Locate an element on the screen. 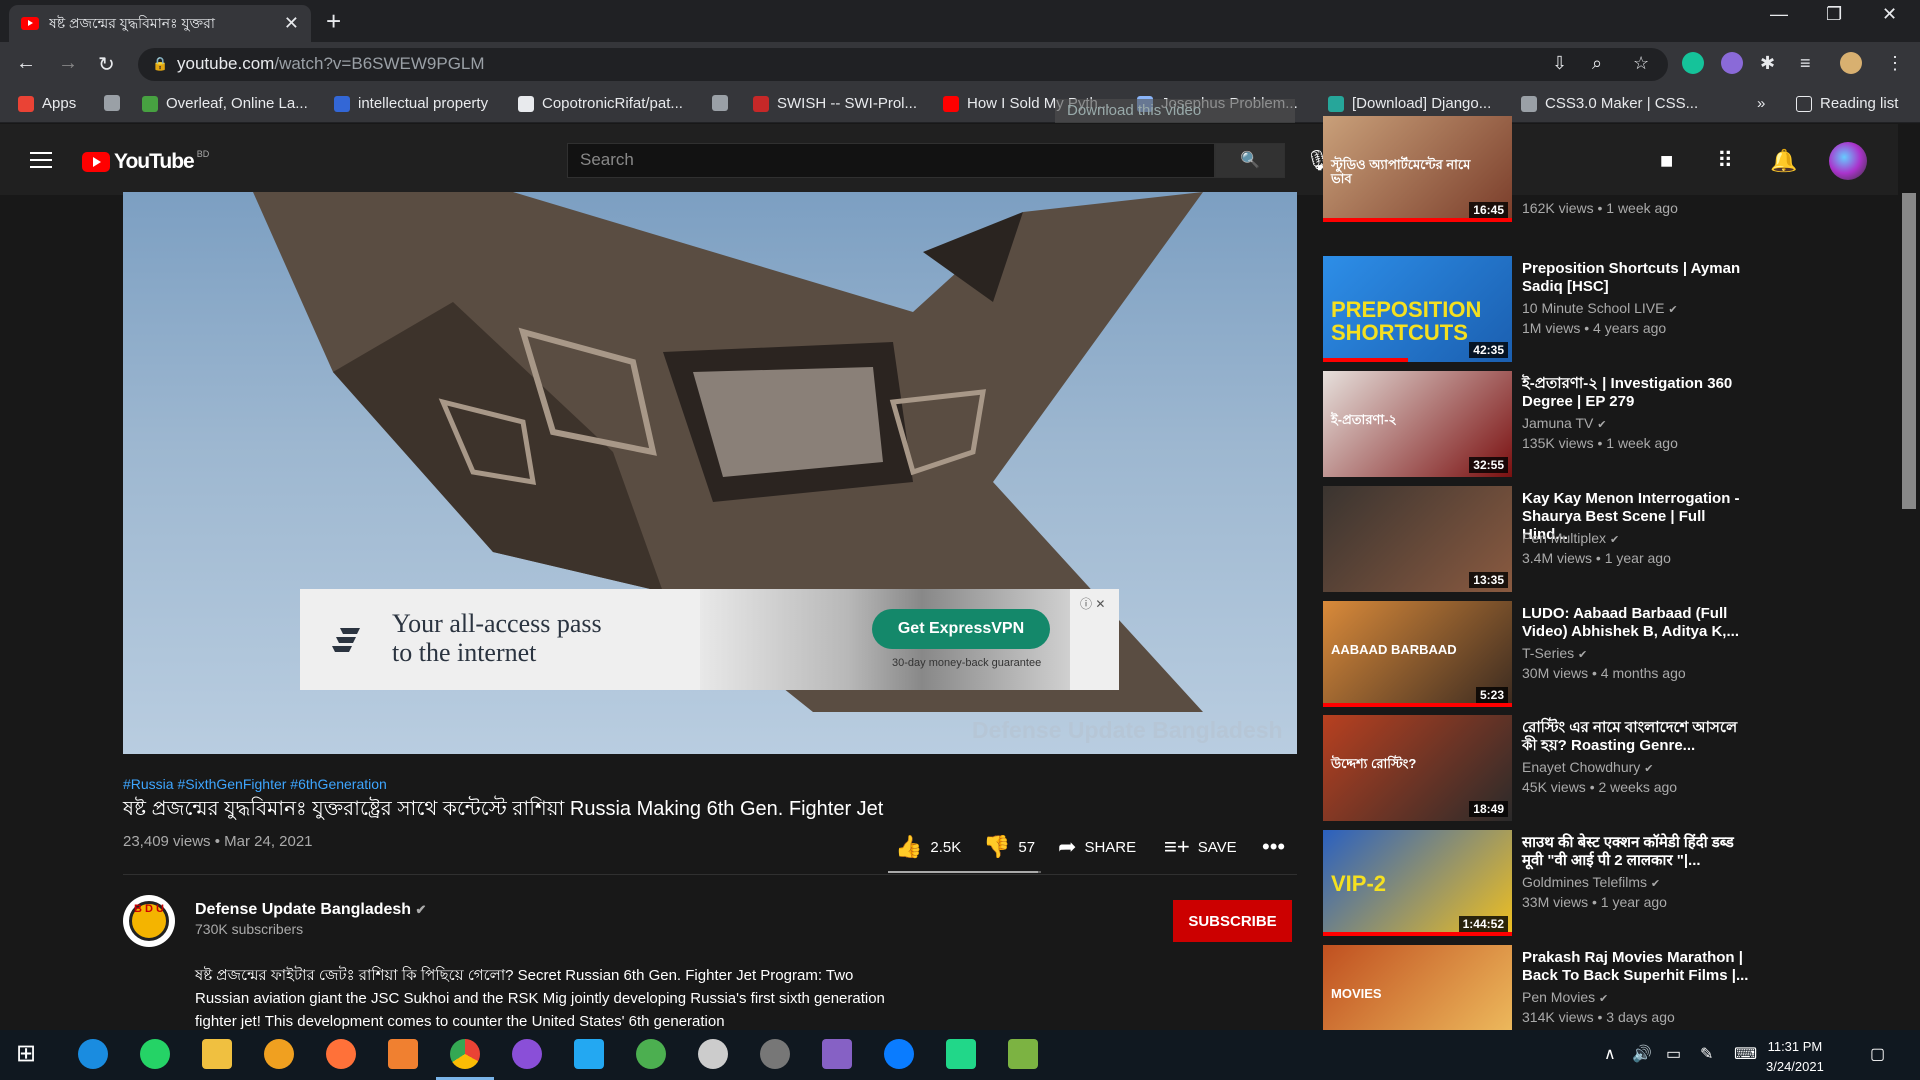 The image size is (1920, 1080). share-button: ➦ SHARE is located at coordinates (1097, 847).